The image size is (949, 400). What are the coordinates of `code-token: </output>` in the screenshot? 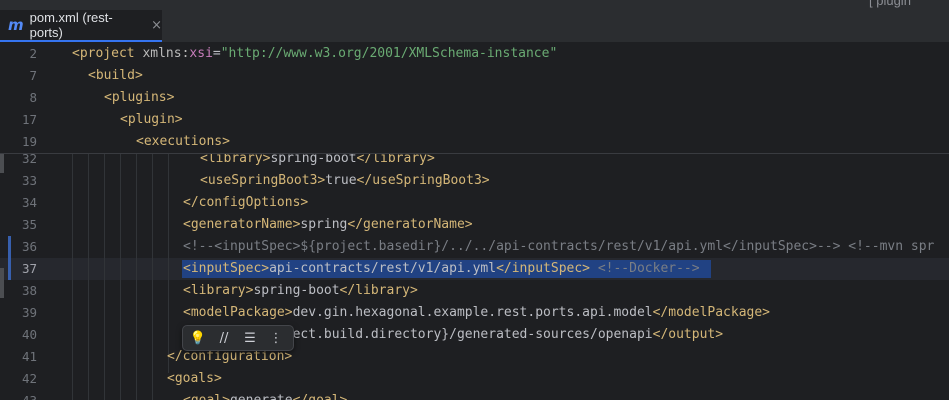 It's located at (688, 334).